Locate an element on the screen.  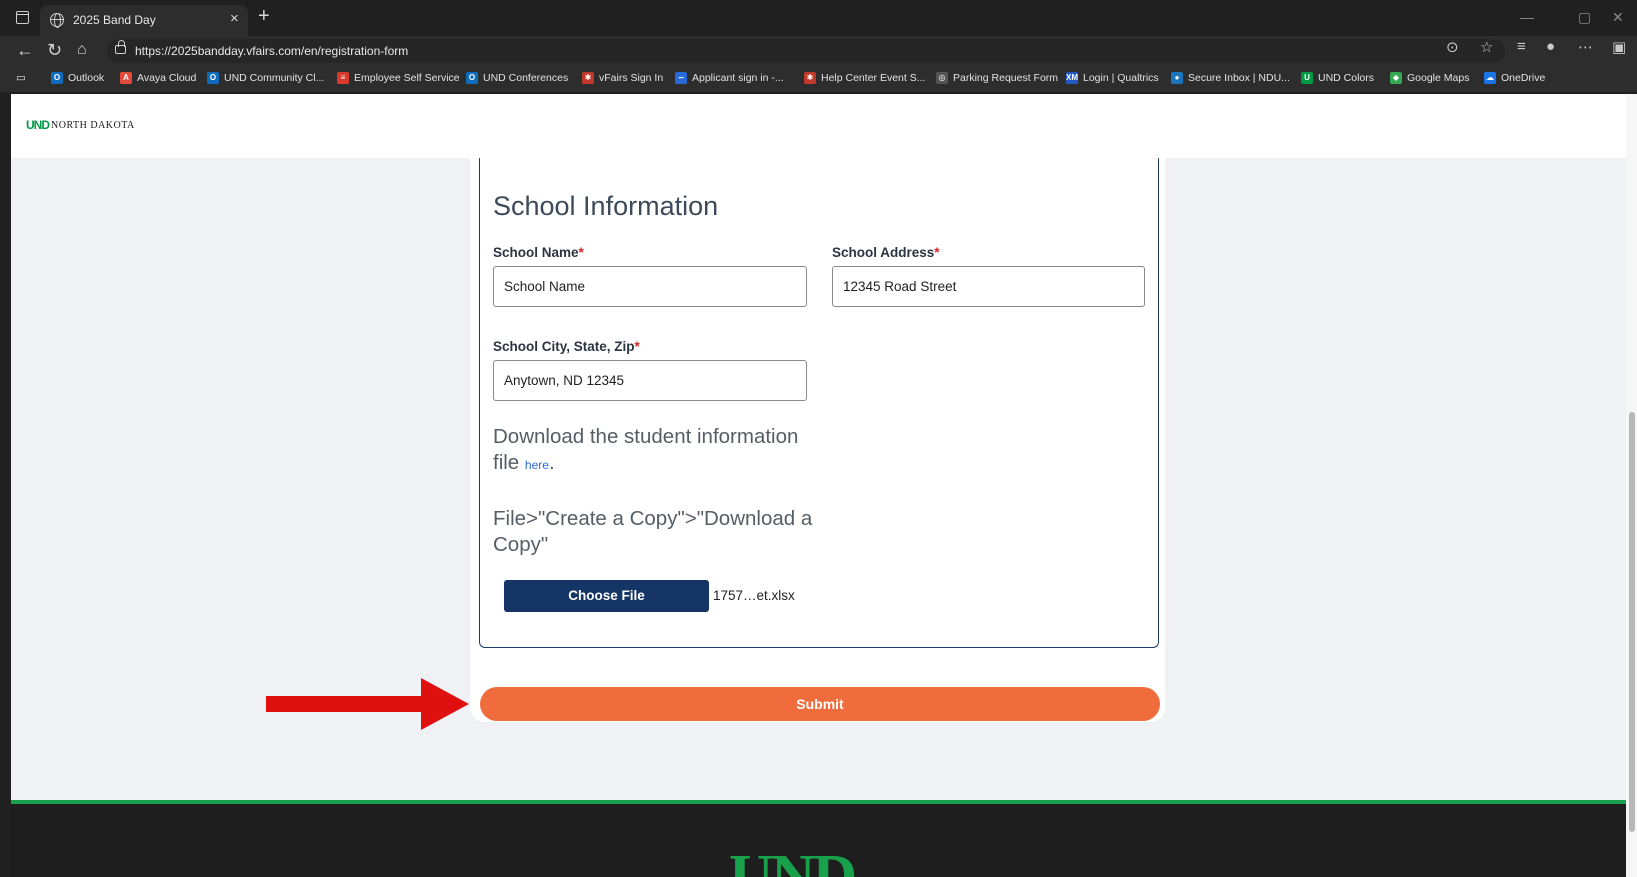
browser-tab-bar: 2025 Band Day × + — ▢ ✕ is located at coordinates (818, 18).